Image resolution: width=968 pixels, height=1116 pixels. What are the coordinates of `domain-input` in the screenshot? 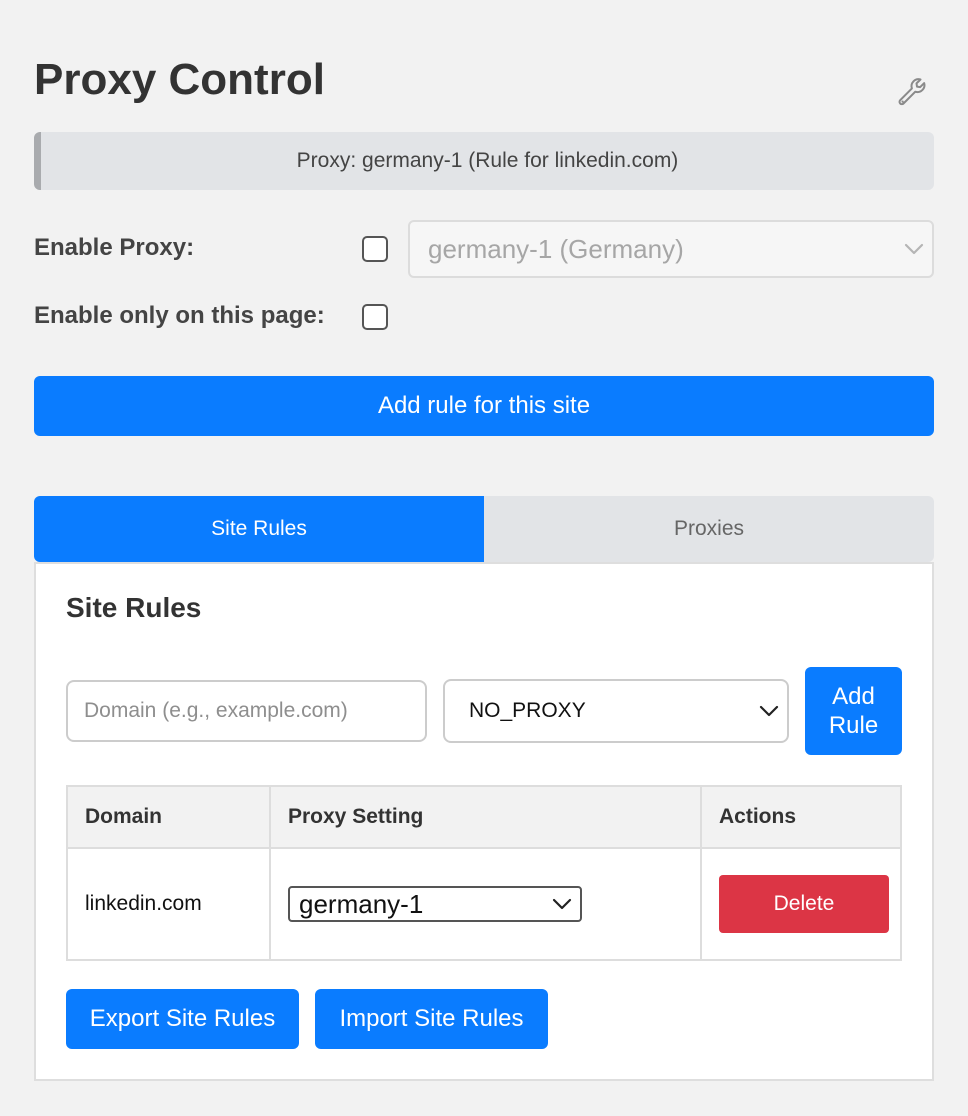 It's located at (246, 711).